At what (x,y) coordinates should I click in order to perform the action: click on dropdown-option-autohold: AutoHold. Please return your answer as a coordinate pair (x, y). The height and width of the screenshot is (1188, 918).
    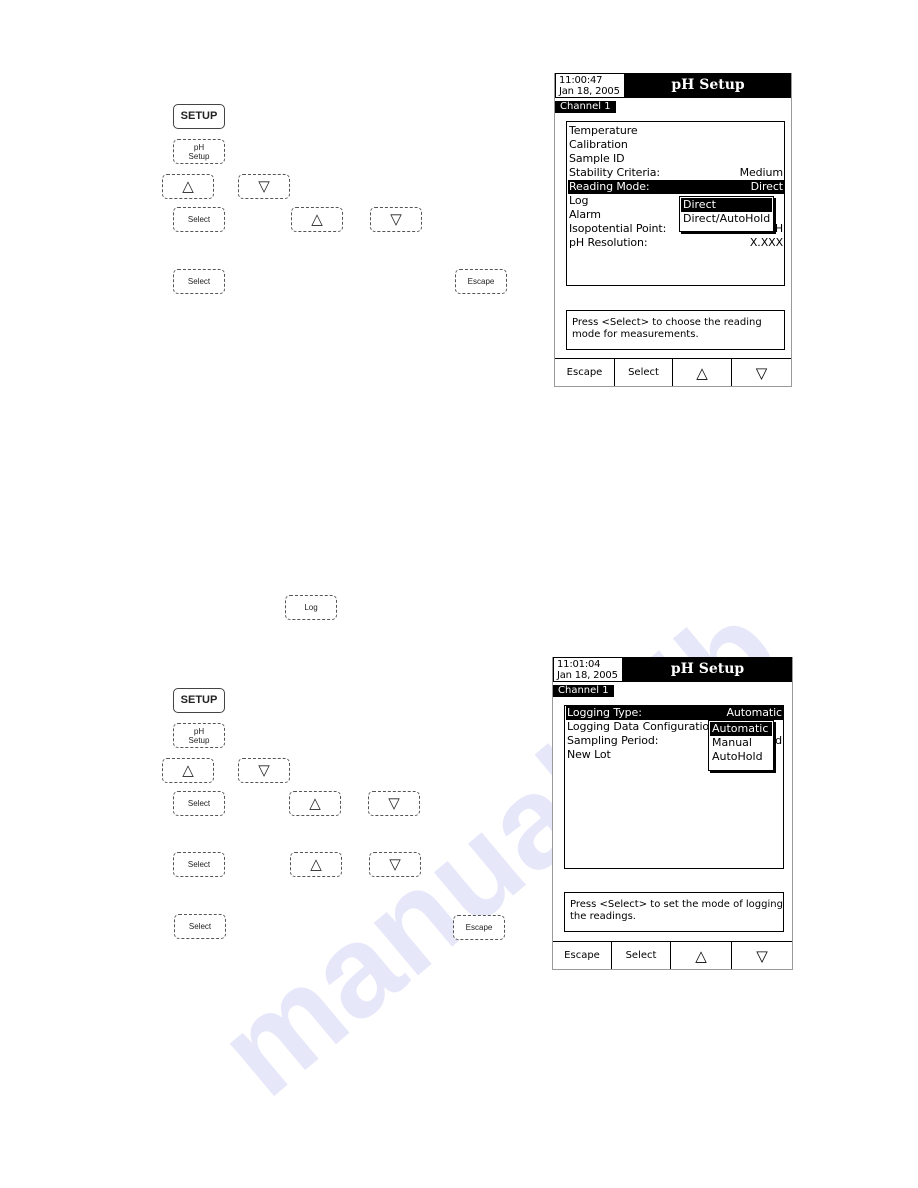
    Looking at the image, I should click on (741, 757).